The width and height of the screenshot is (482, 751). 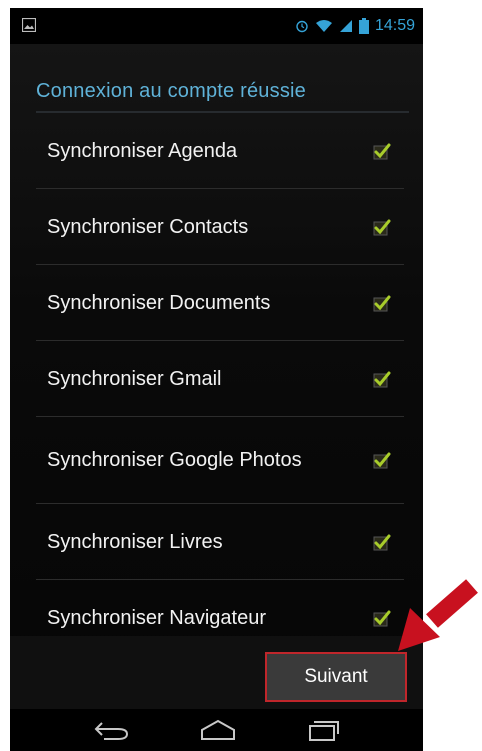 I want to click on status-bar: 14:59, so click(x=216, y=26).